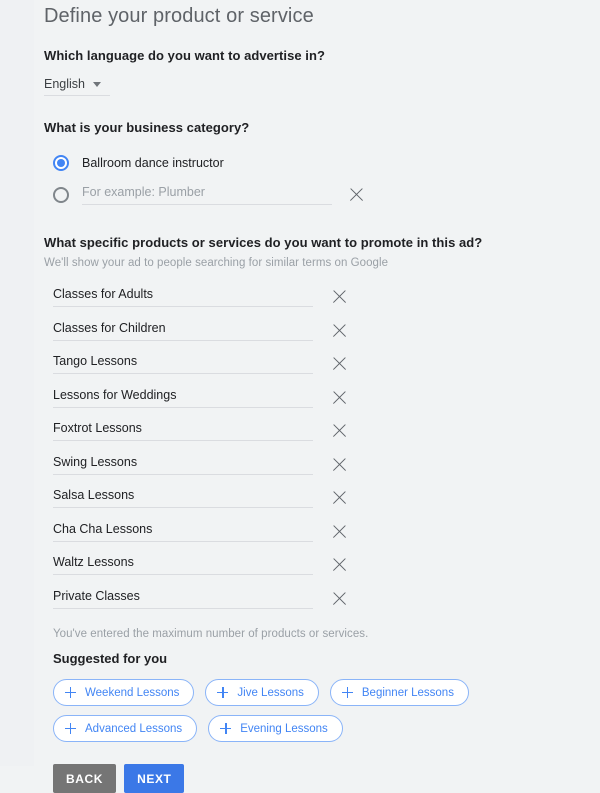  Describe the element at coordinates (147, 127) in the screenshot. I see `category-question: What is your business category?` at that location.